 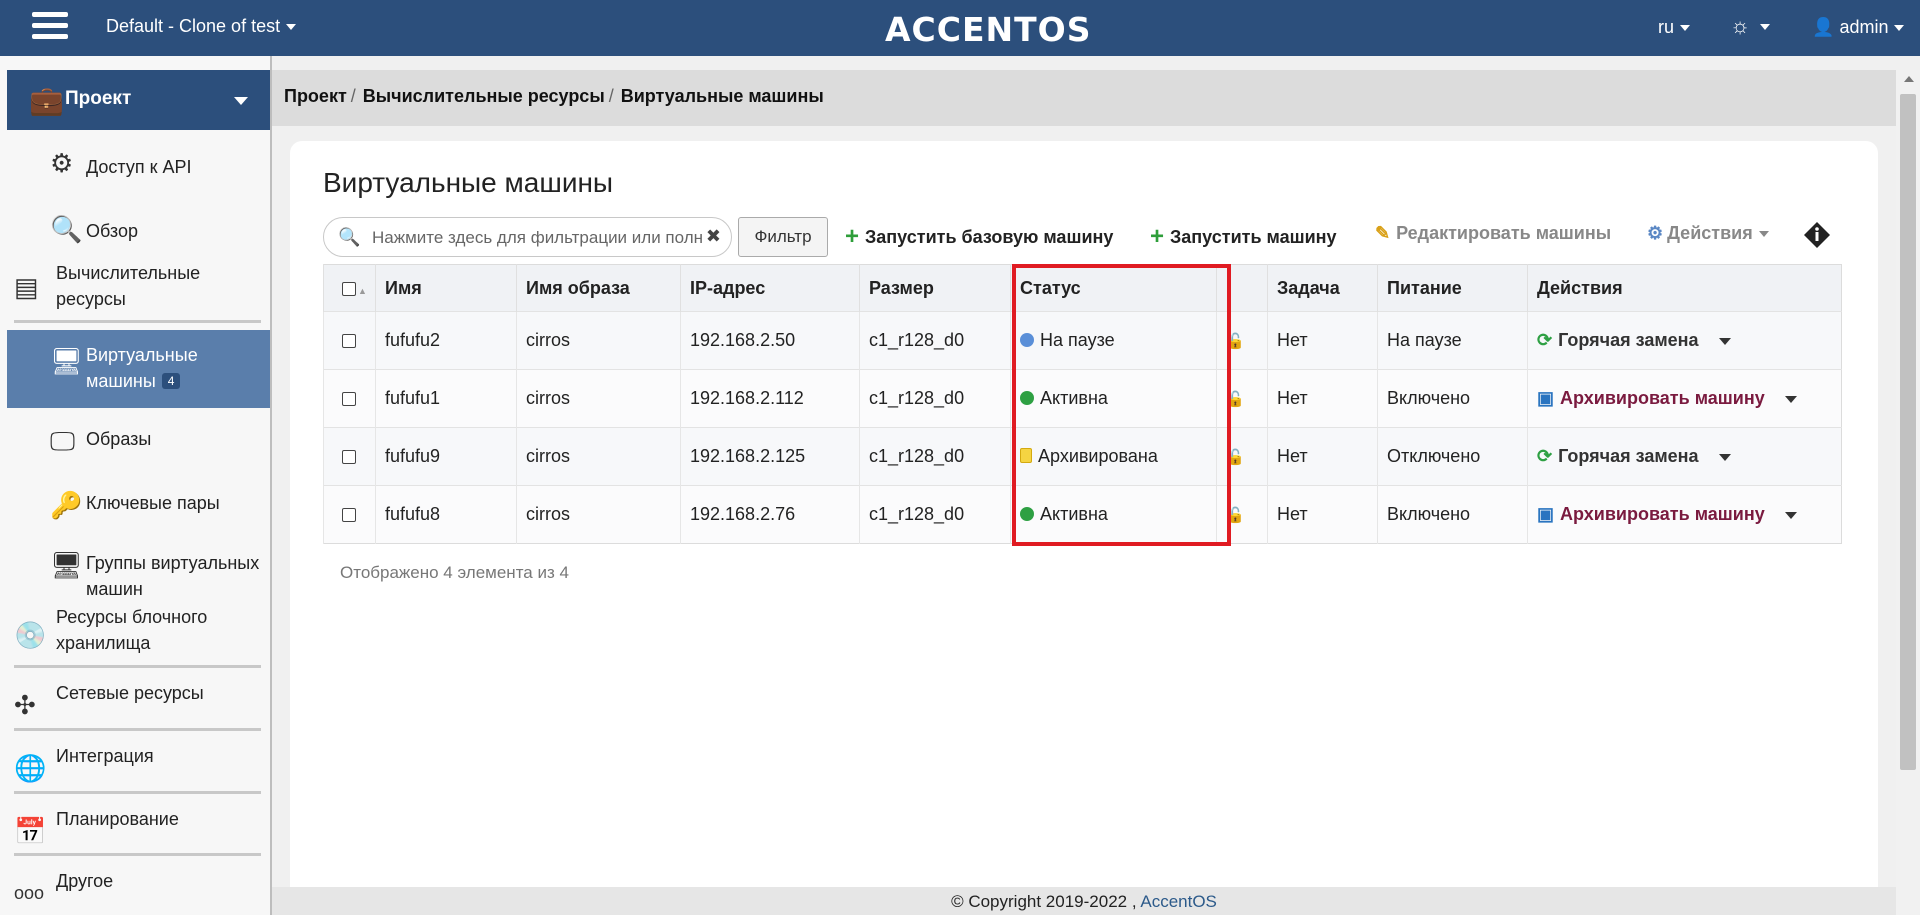 What do you see at coordinates (1452, 288) in the screenshot?
I see `column-header-power: Питание` at bounding box center [1452, 288].